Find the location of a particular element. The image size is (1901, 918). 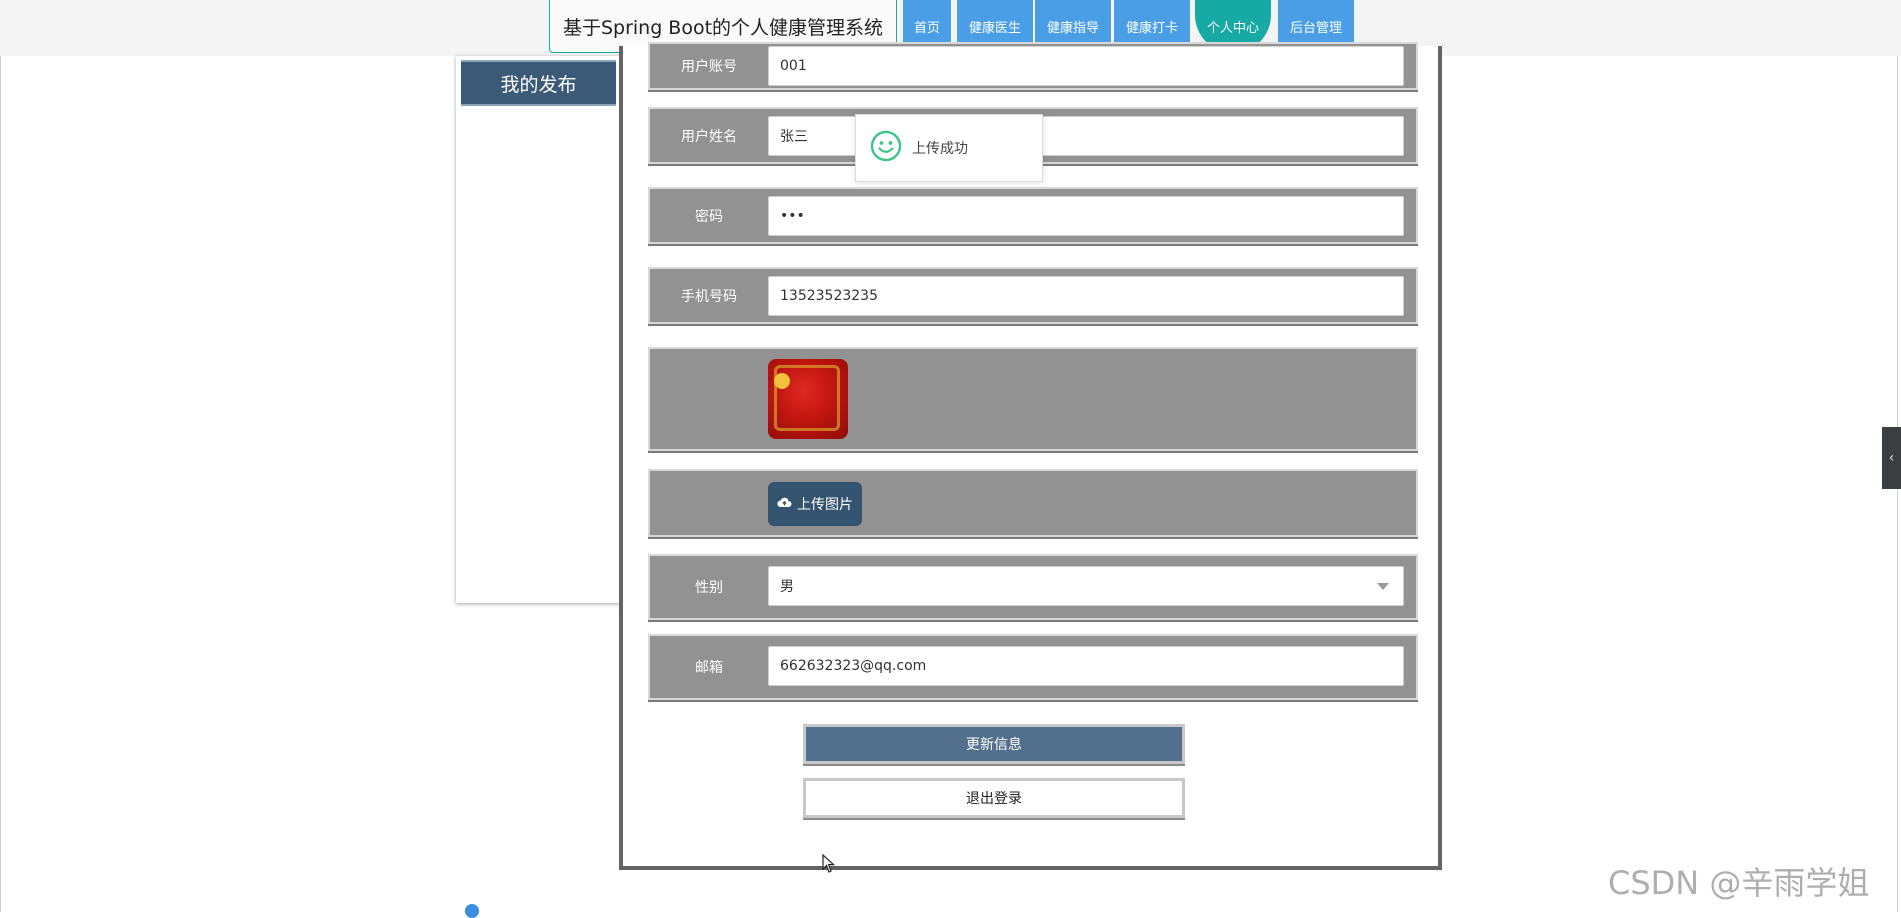

gender-value: 男 is located at coordinates (787, 587).